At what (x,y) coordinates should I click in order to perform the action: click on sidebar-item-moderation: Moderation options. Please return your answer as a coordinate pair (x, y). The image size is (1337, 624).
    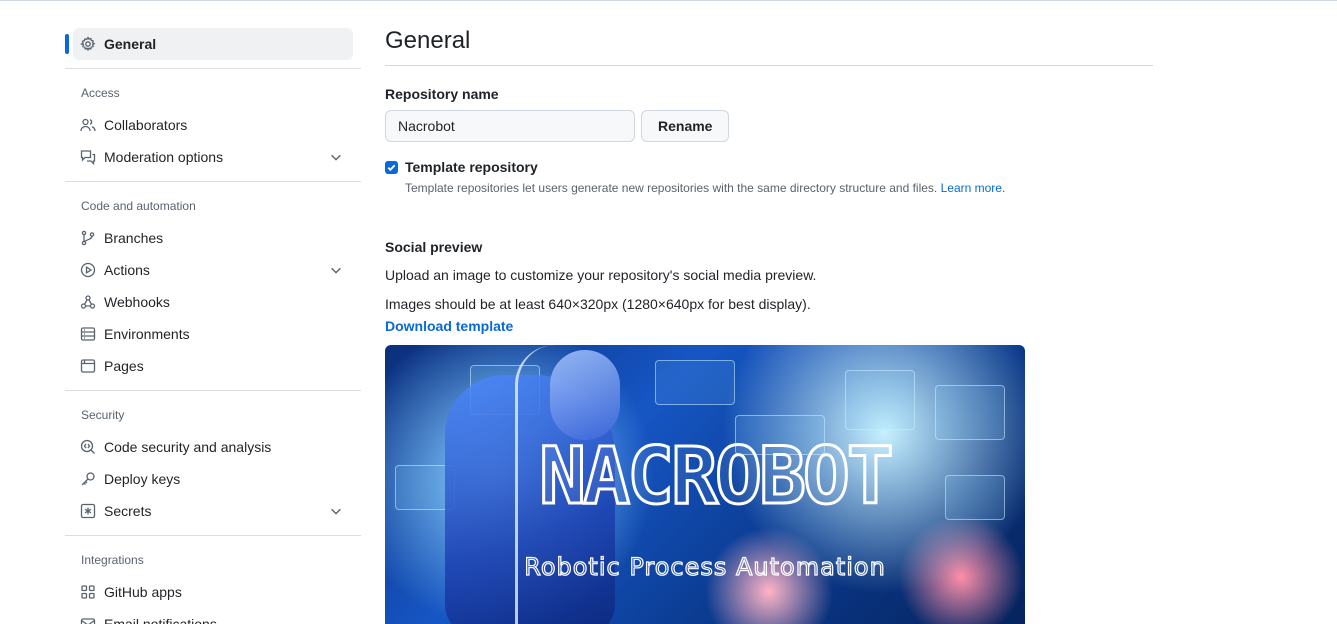
    Looking at the image, I should click on (213, 157).